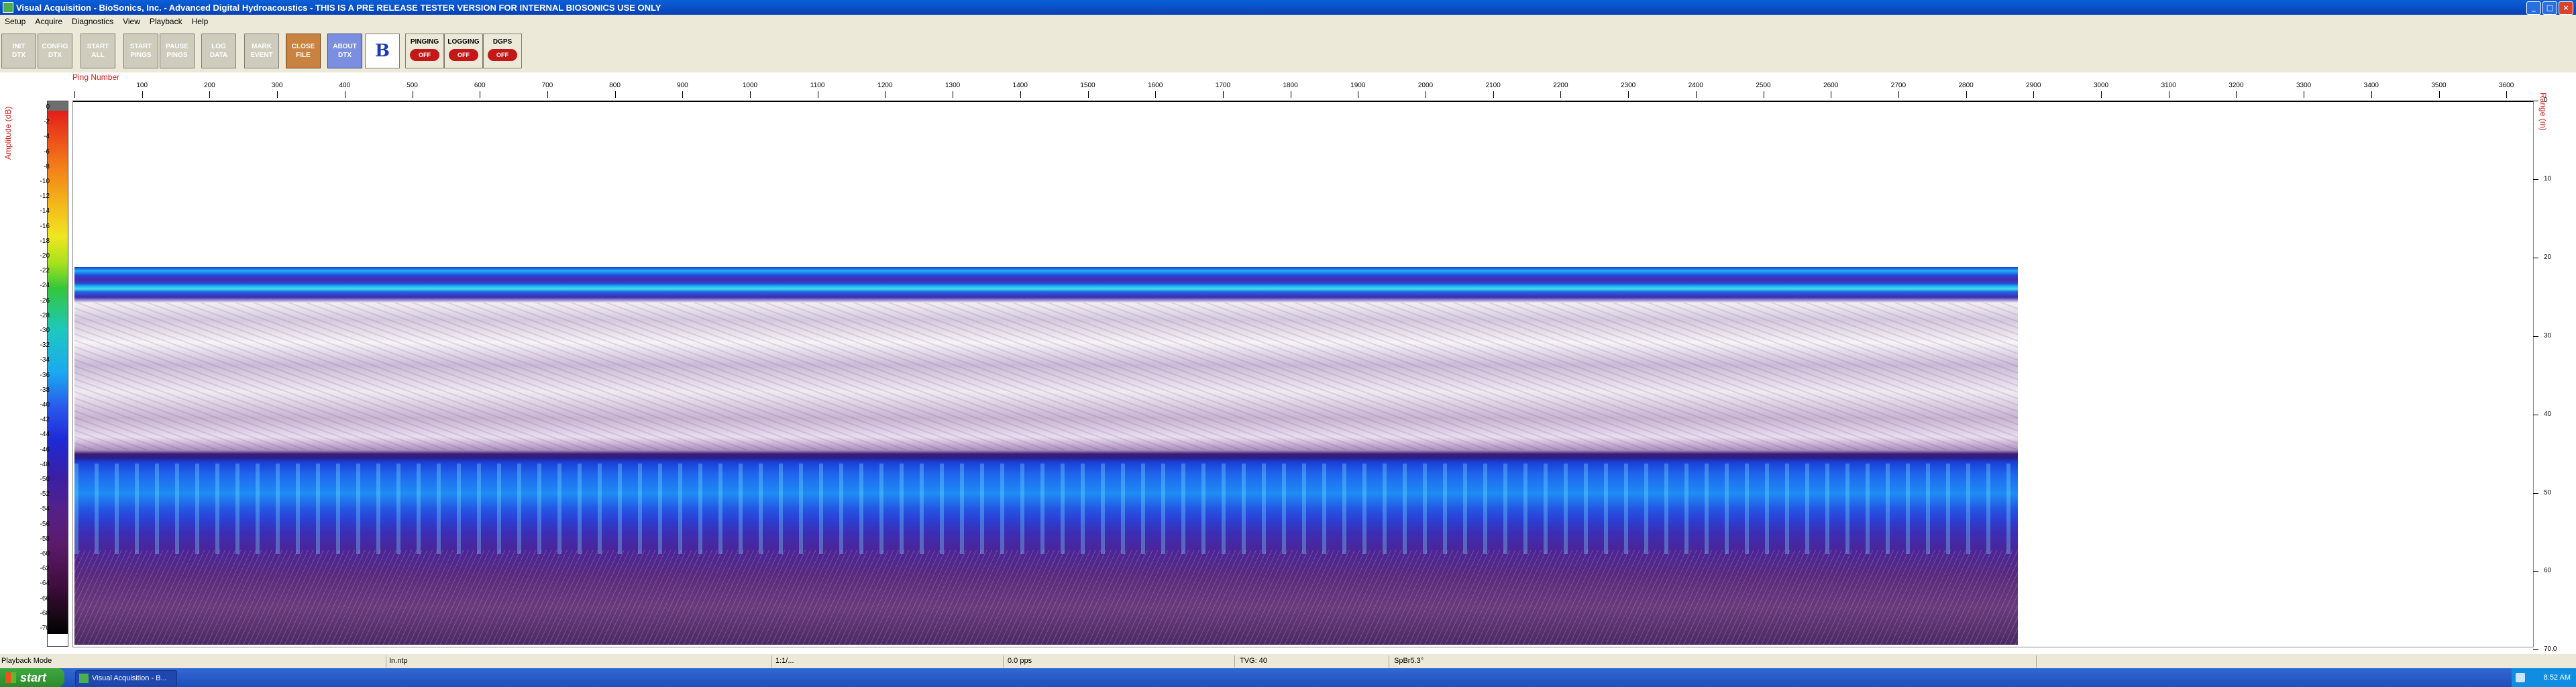  Describe the element at coordinates (45, 450) in the screenshot. I see `amplitude-tick-label: -46` at that location.